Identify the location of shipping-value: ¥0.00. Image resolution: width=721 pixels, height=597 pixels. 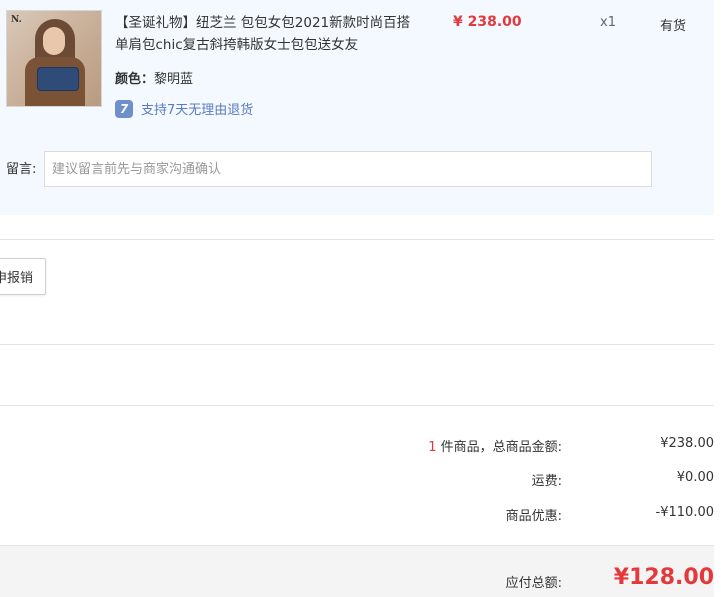
(695, 477).